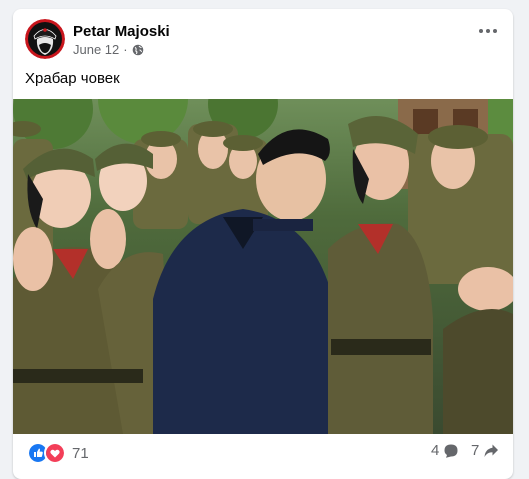 This screenshot has height=479, width=529. I want to click on avatar-image, so click(45, 39).